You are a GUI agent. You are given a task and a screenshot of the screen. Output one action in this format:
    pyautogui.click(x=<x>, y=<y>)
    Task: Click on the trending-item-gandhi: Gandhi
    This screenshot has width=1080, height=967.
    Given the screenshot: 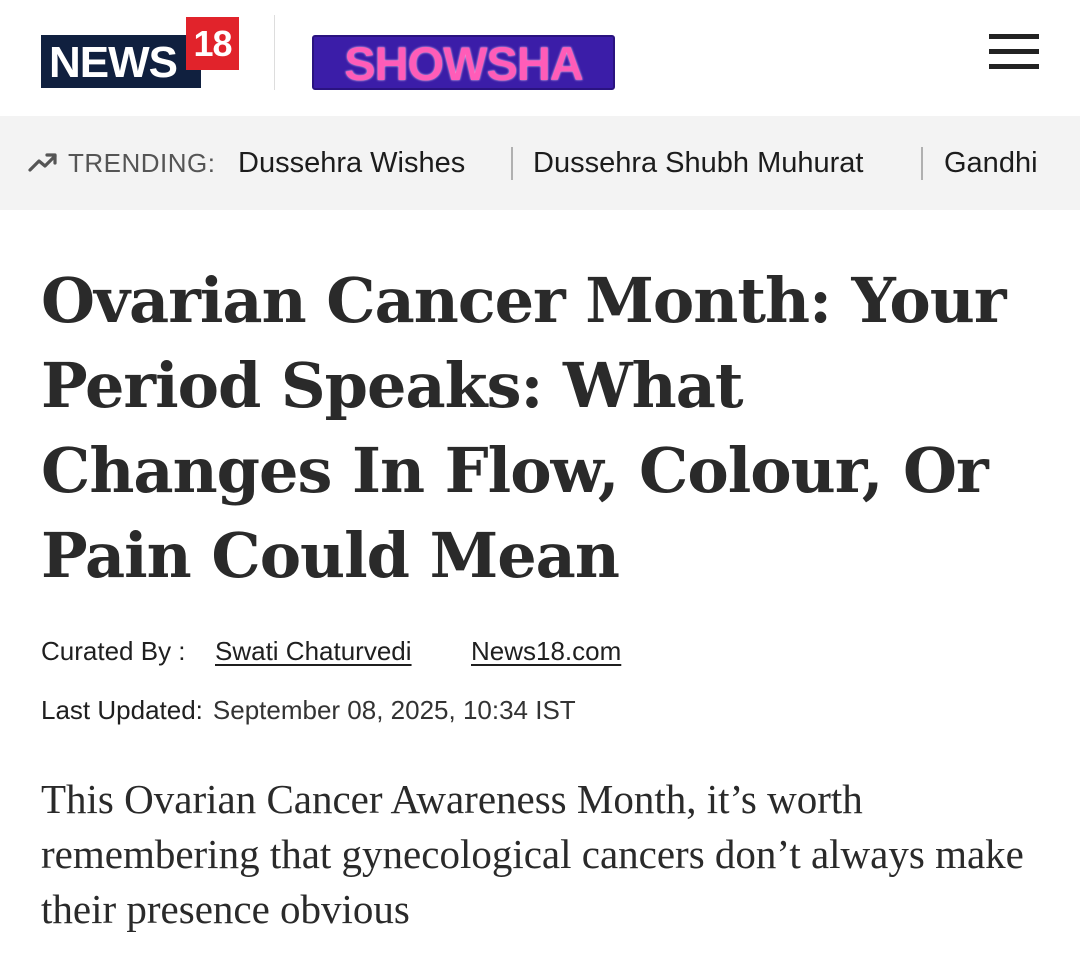 What is the action you would take?
    pyautogui.click(x=991, y=163)
    